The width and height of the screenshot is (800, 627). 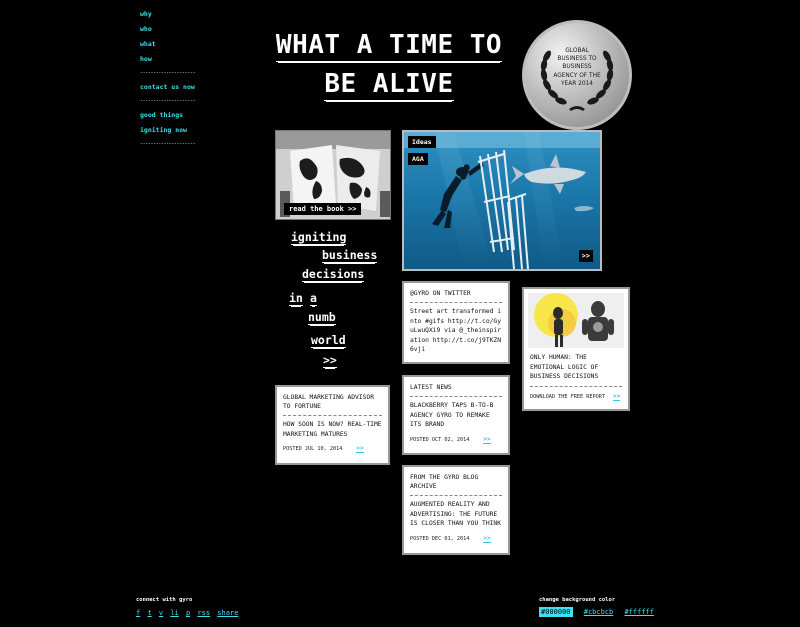 I want to click on latest-news-title: LATEST NEWS, so click(x=431, y=387).